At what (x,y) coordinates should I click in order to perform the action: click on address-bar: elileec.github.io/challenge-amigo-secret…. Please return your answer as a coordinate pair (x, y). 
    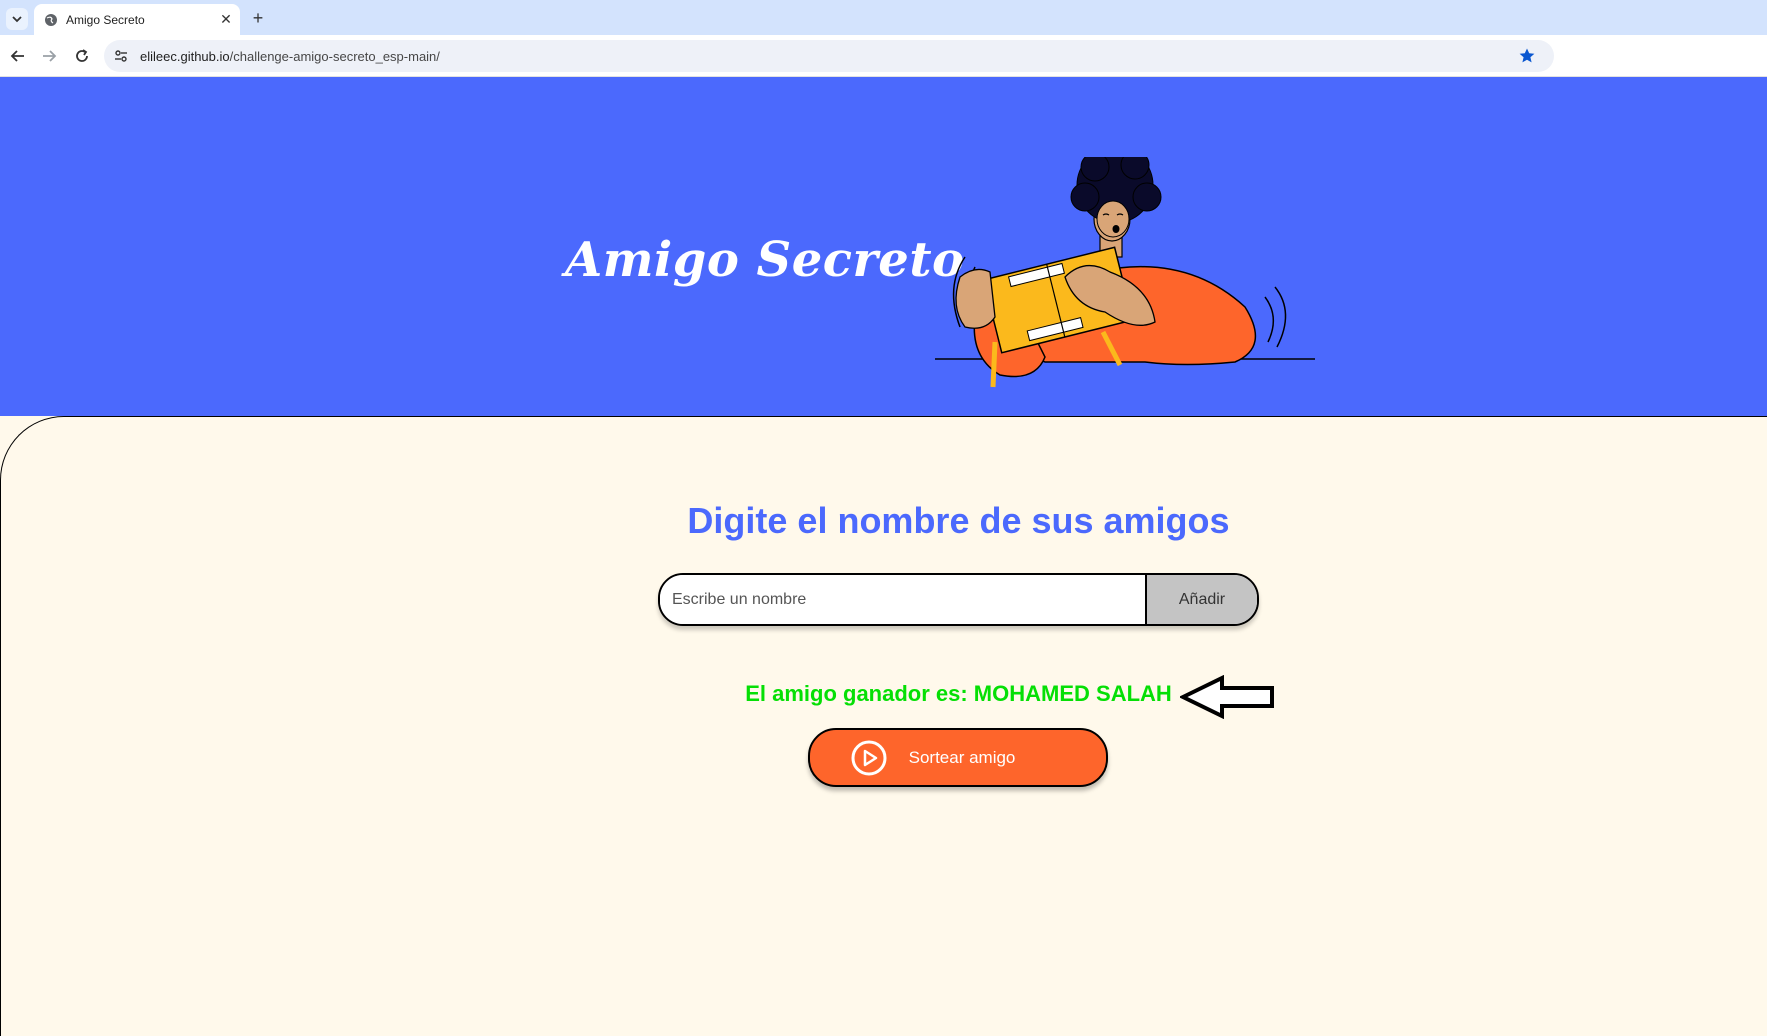
    Looking at the image, I should click on (829, 56).